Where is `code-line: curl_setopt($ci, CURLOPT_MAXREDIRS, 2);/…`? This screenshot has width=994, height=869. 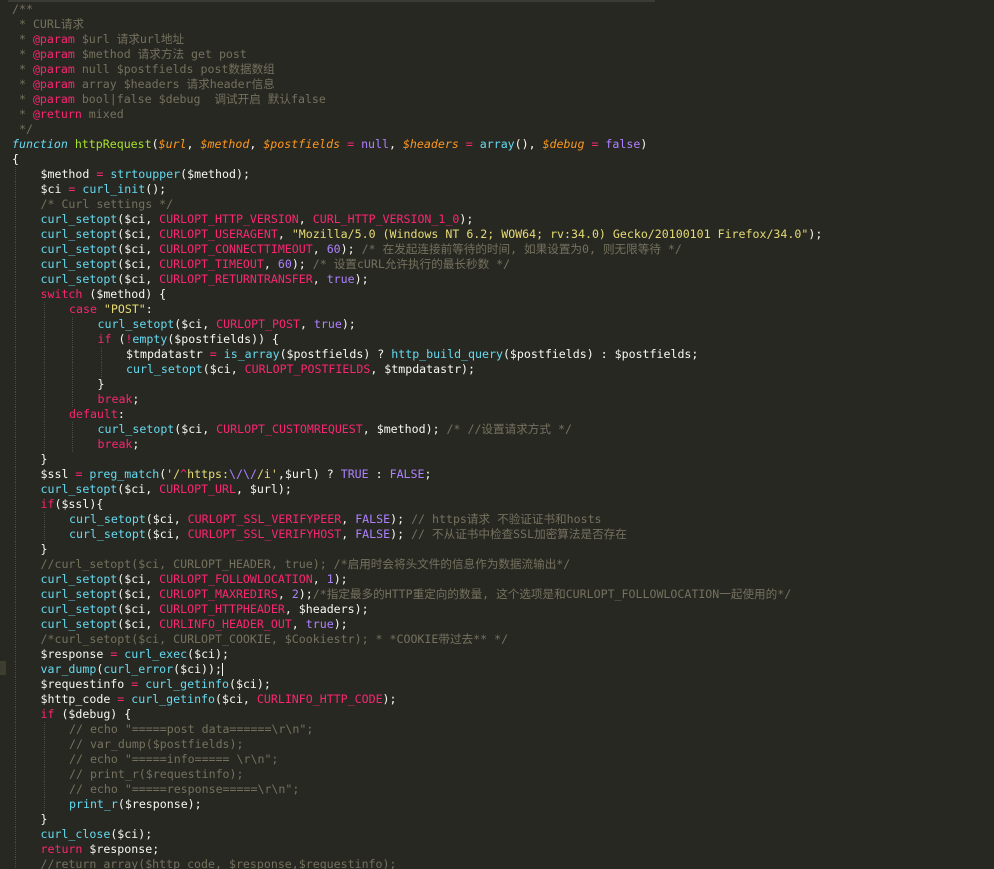 code-line: curl_setopt($ci, CURLOPT_MAXREDIRS, 2);/… is located at coordinates (503, 594).